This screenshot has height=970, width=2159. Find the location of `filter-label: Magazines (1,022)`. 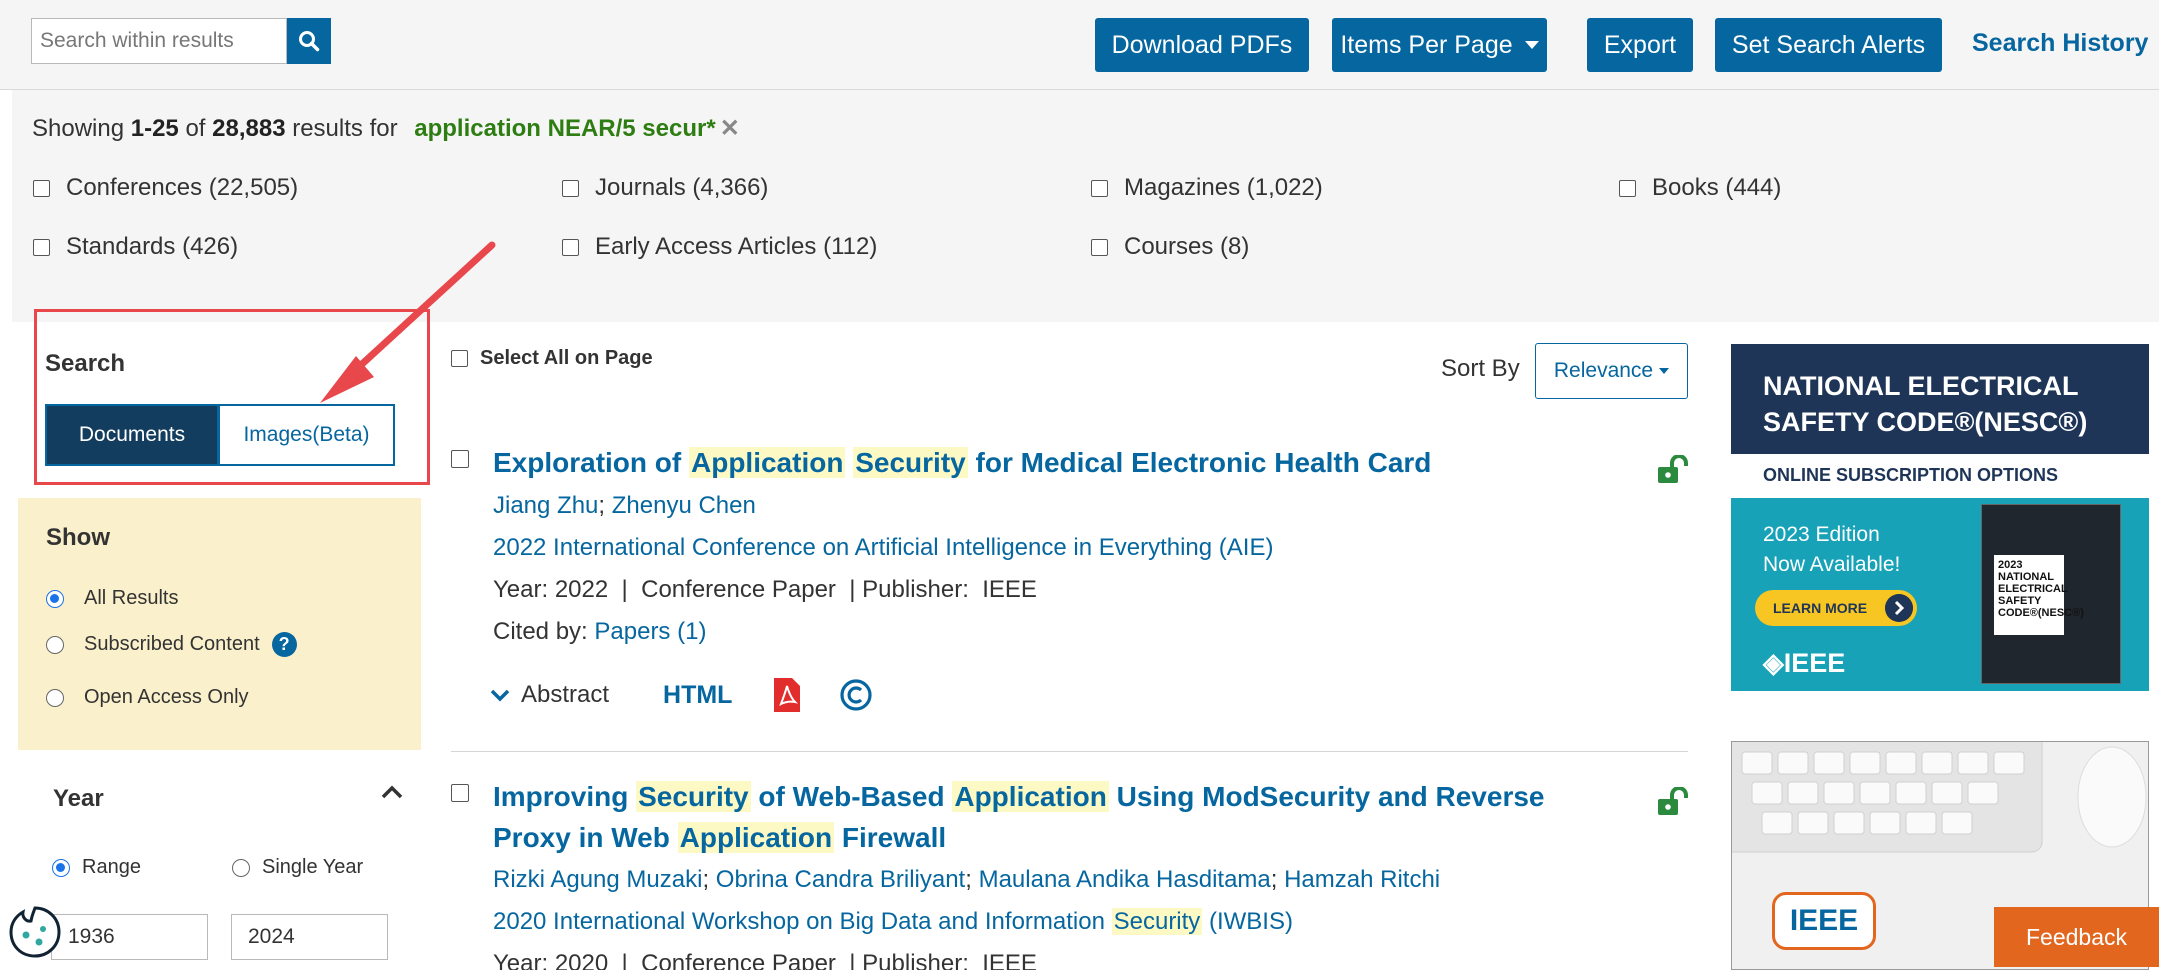

filter-label: Magazines (1,022) is located at coordinates (1223, 187).